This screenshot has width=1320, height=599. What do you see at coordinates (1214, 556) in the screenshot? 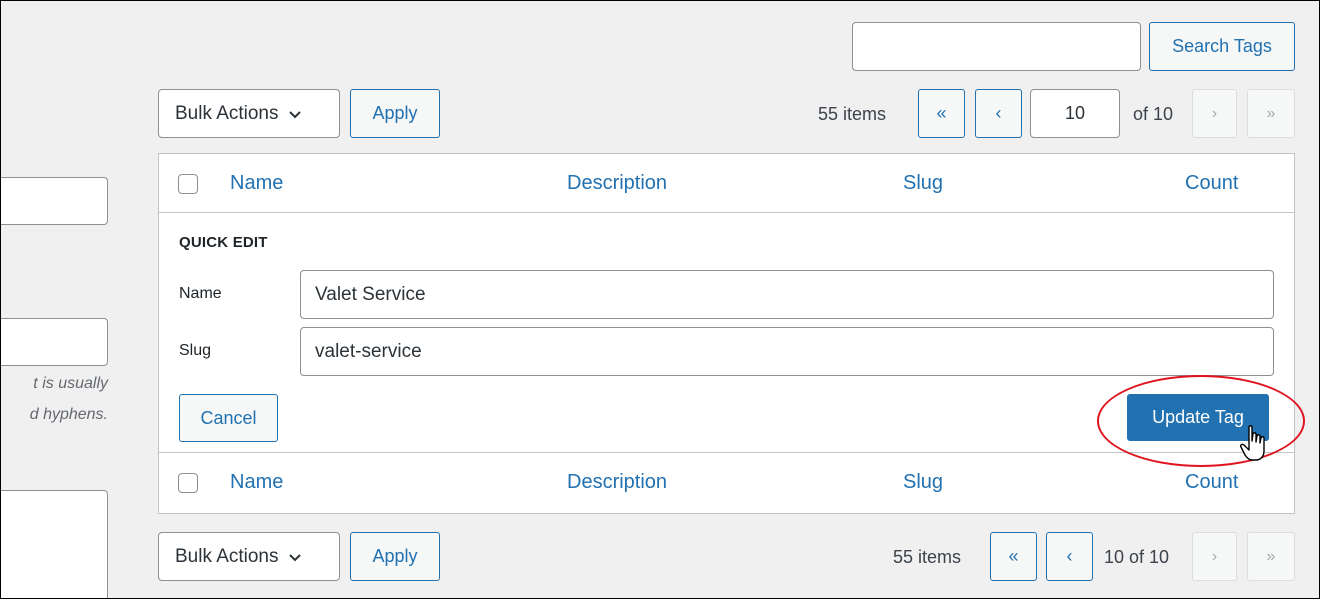
I see `next-page-button-bottom: ›` at bounding box center [1214, 556].